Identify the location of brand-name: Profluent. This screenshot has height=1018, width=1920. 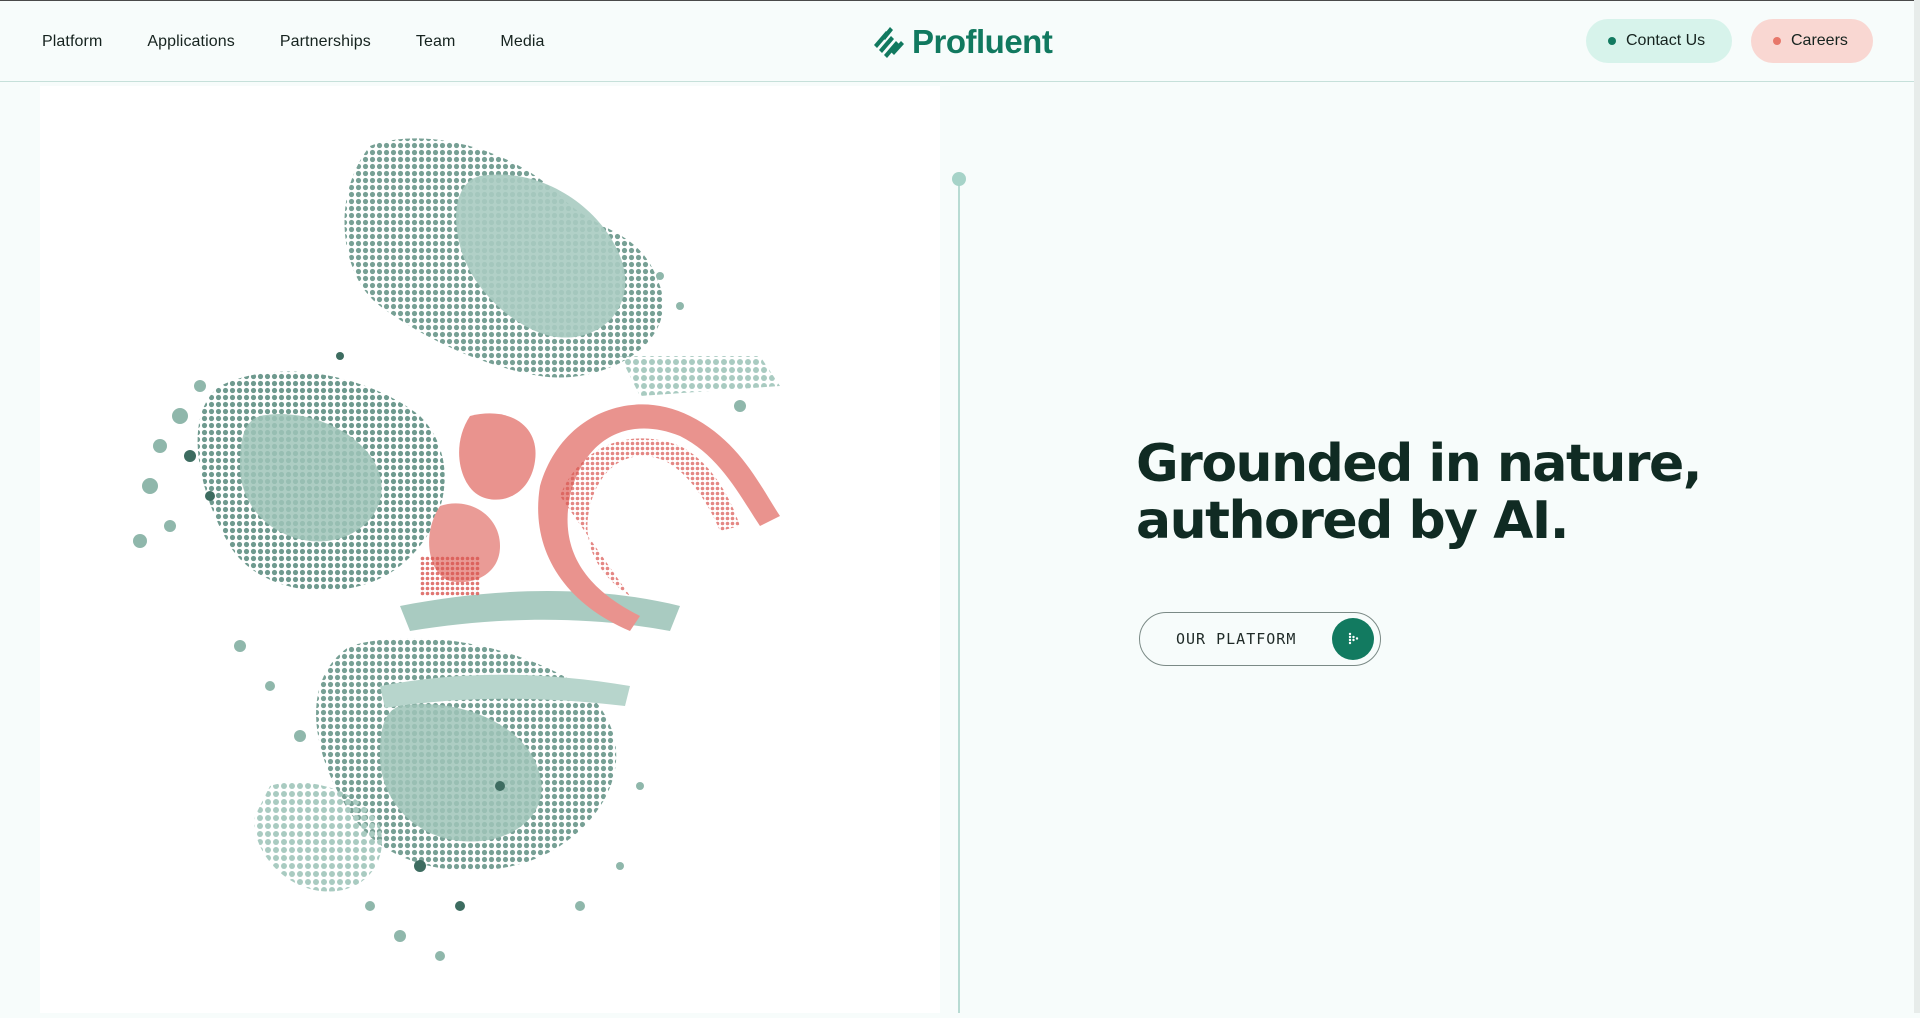
(982, 41).